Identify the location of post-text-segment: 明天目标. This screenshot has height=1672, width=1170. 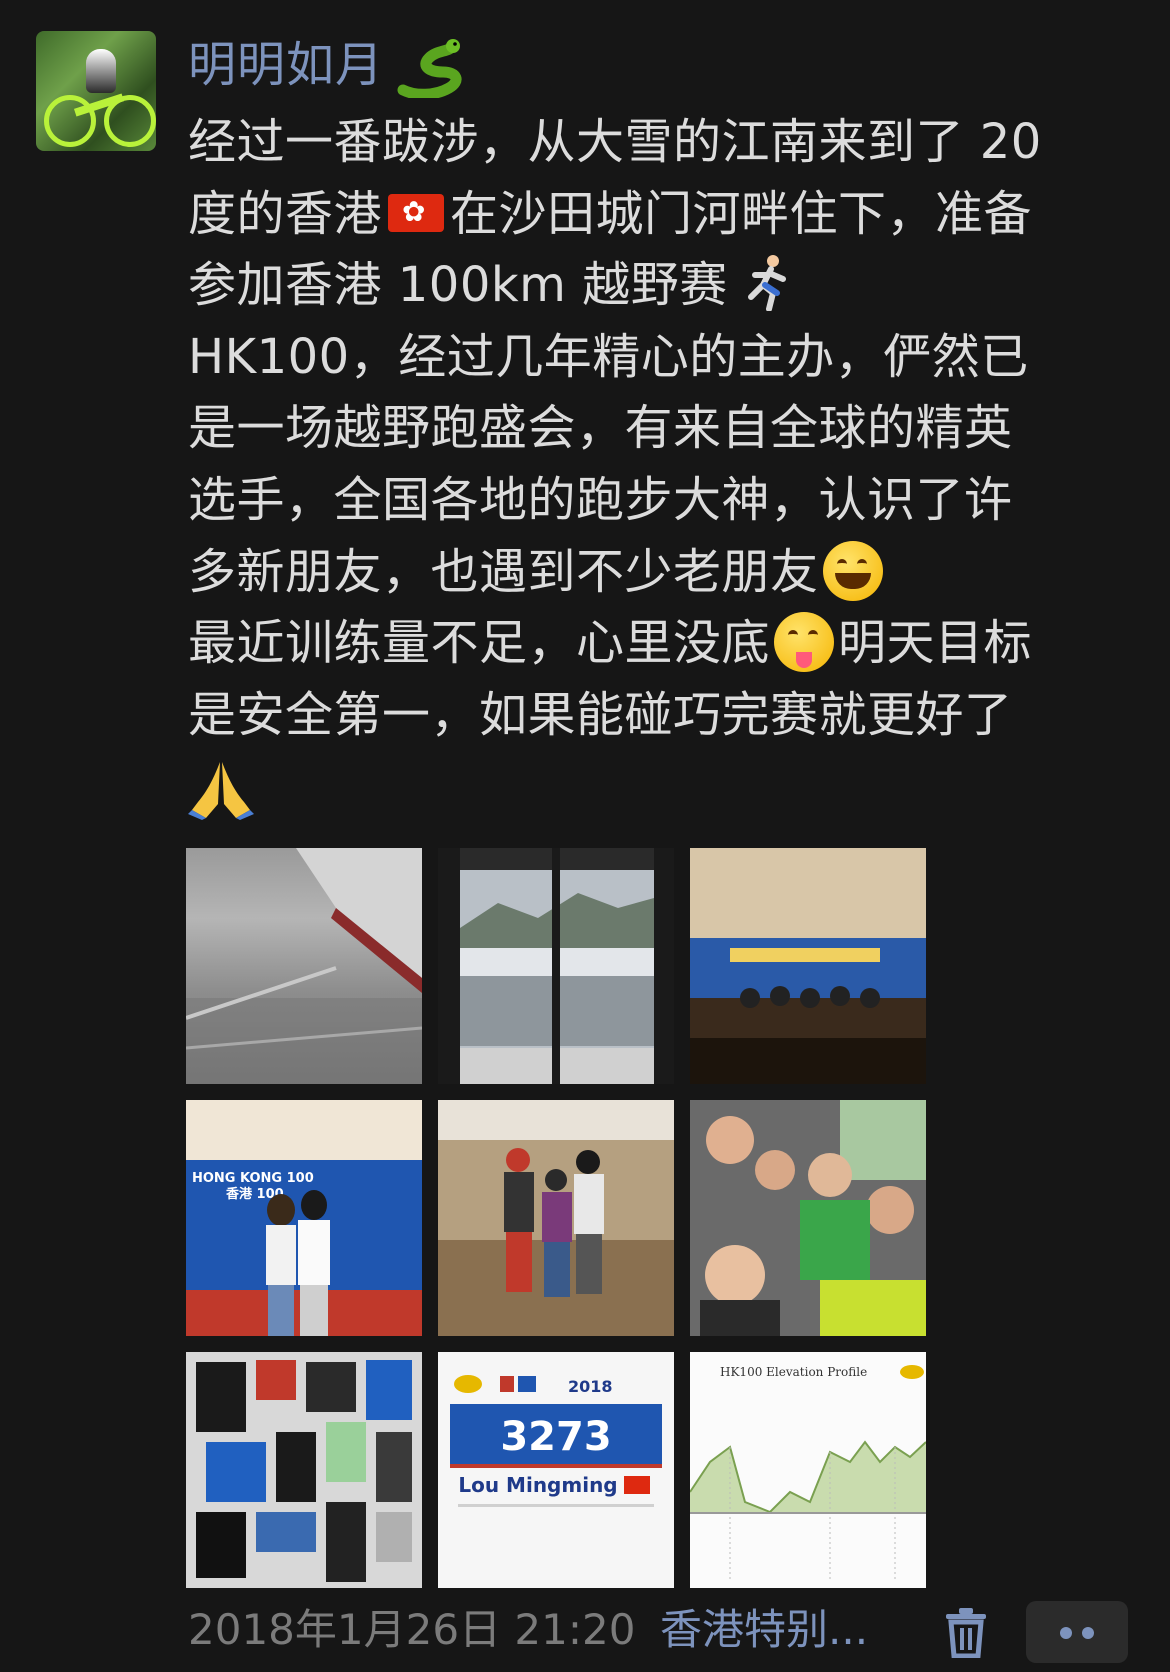
(935, 643).